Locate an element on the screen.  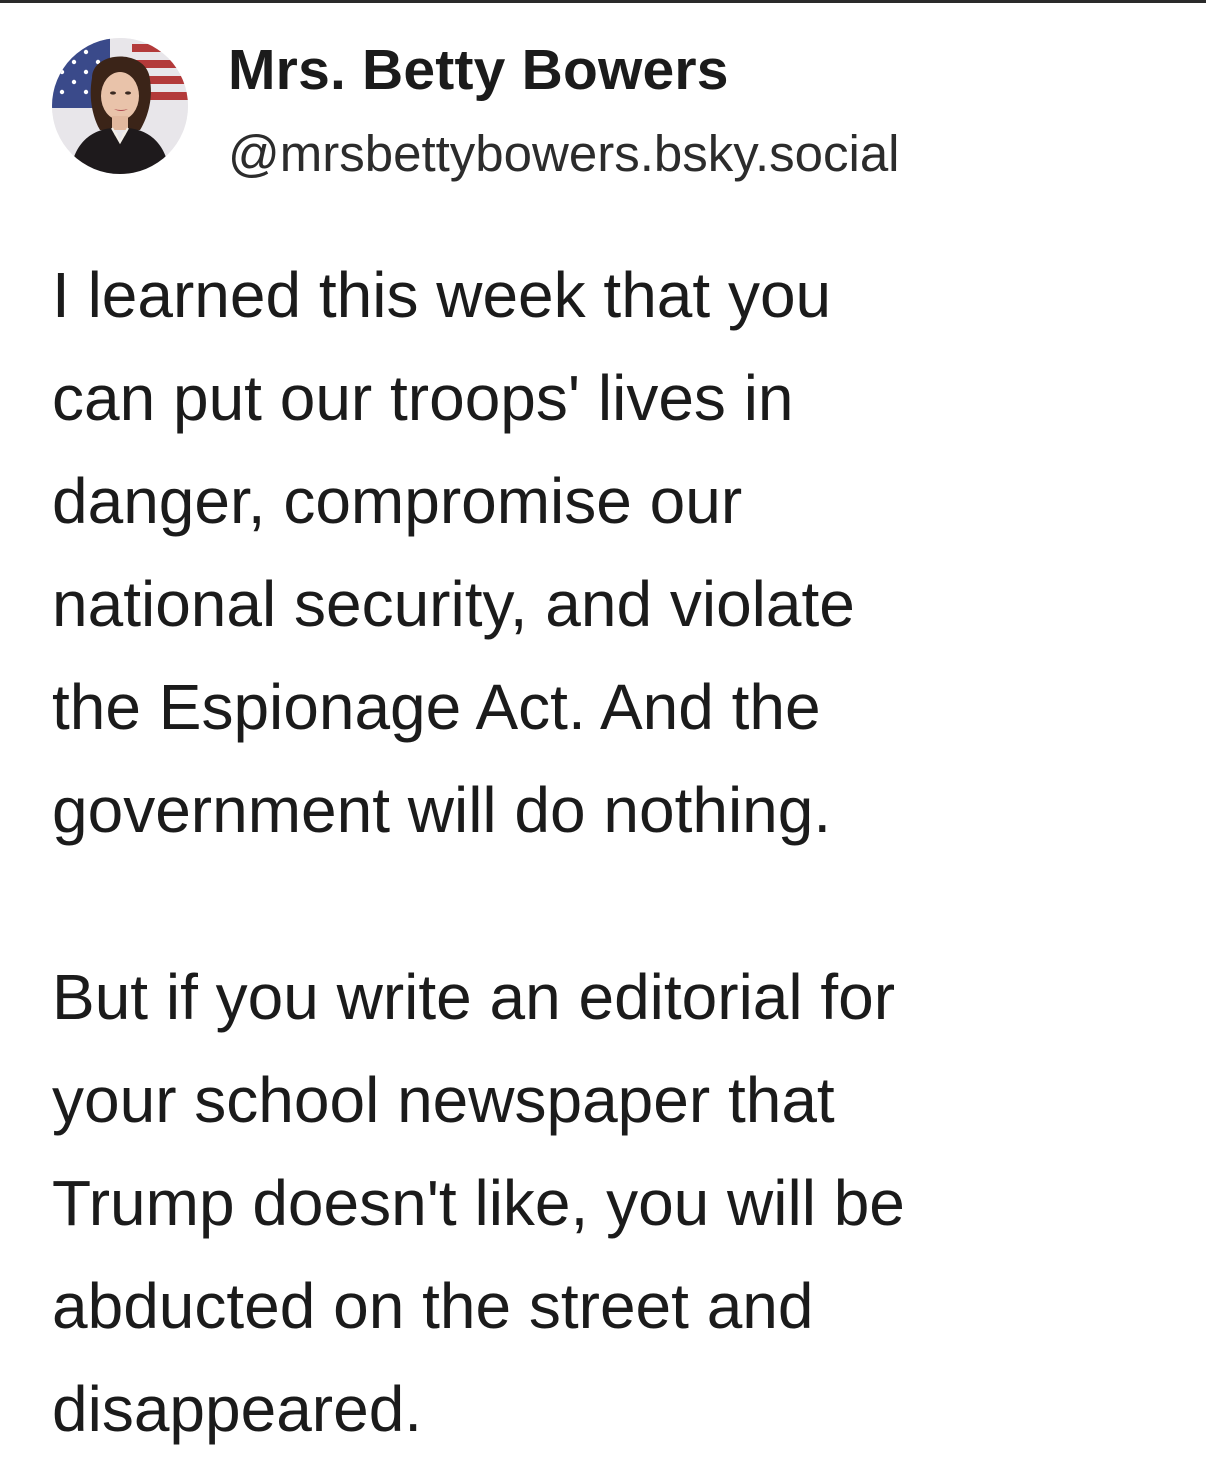
post-text-line: national security, and violate is located at coordinates (453, 604).